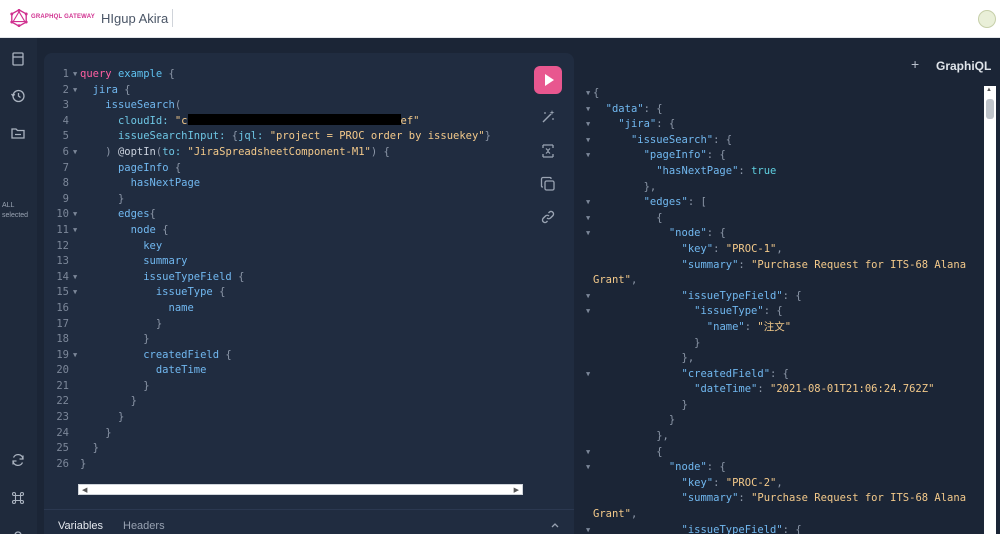 The width and height of the screenshot is (1000, 534). What do you see at coordinates (18, 460) in the screenshot?
I see `refresh-icon` at bounding box center [18, 460].